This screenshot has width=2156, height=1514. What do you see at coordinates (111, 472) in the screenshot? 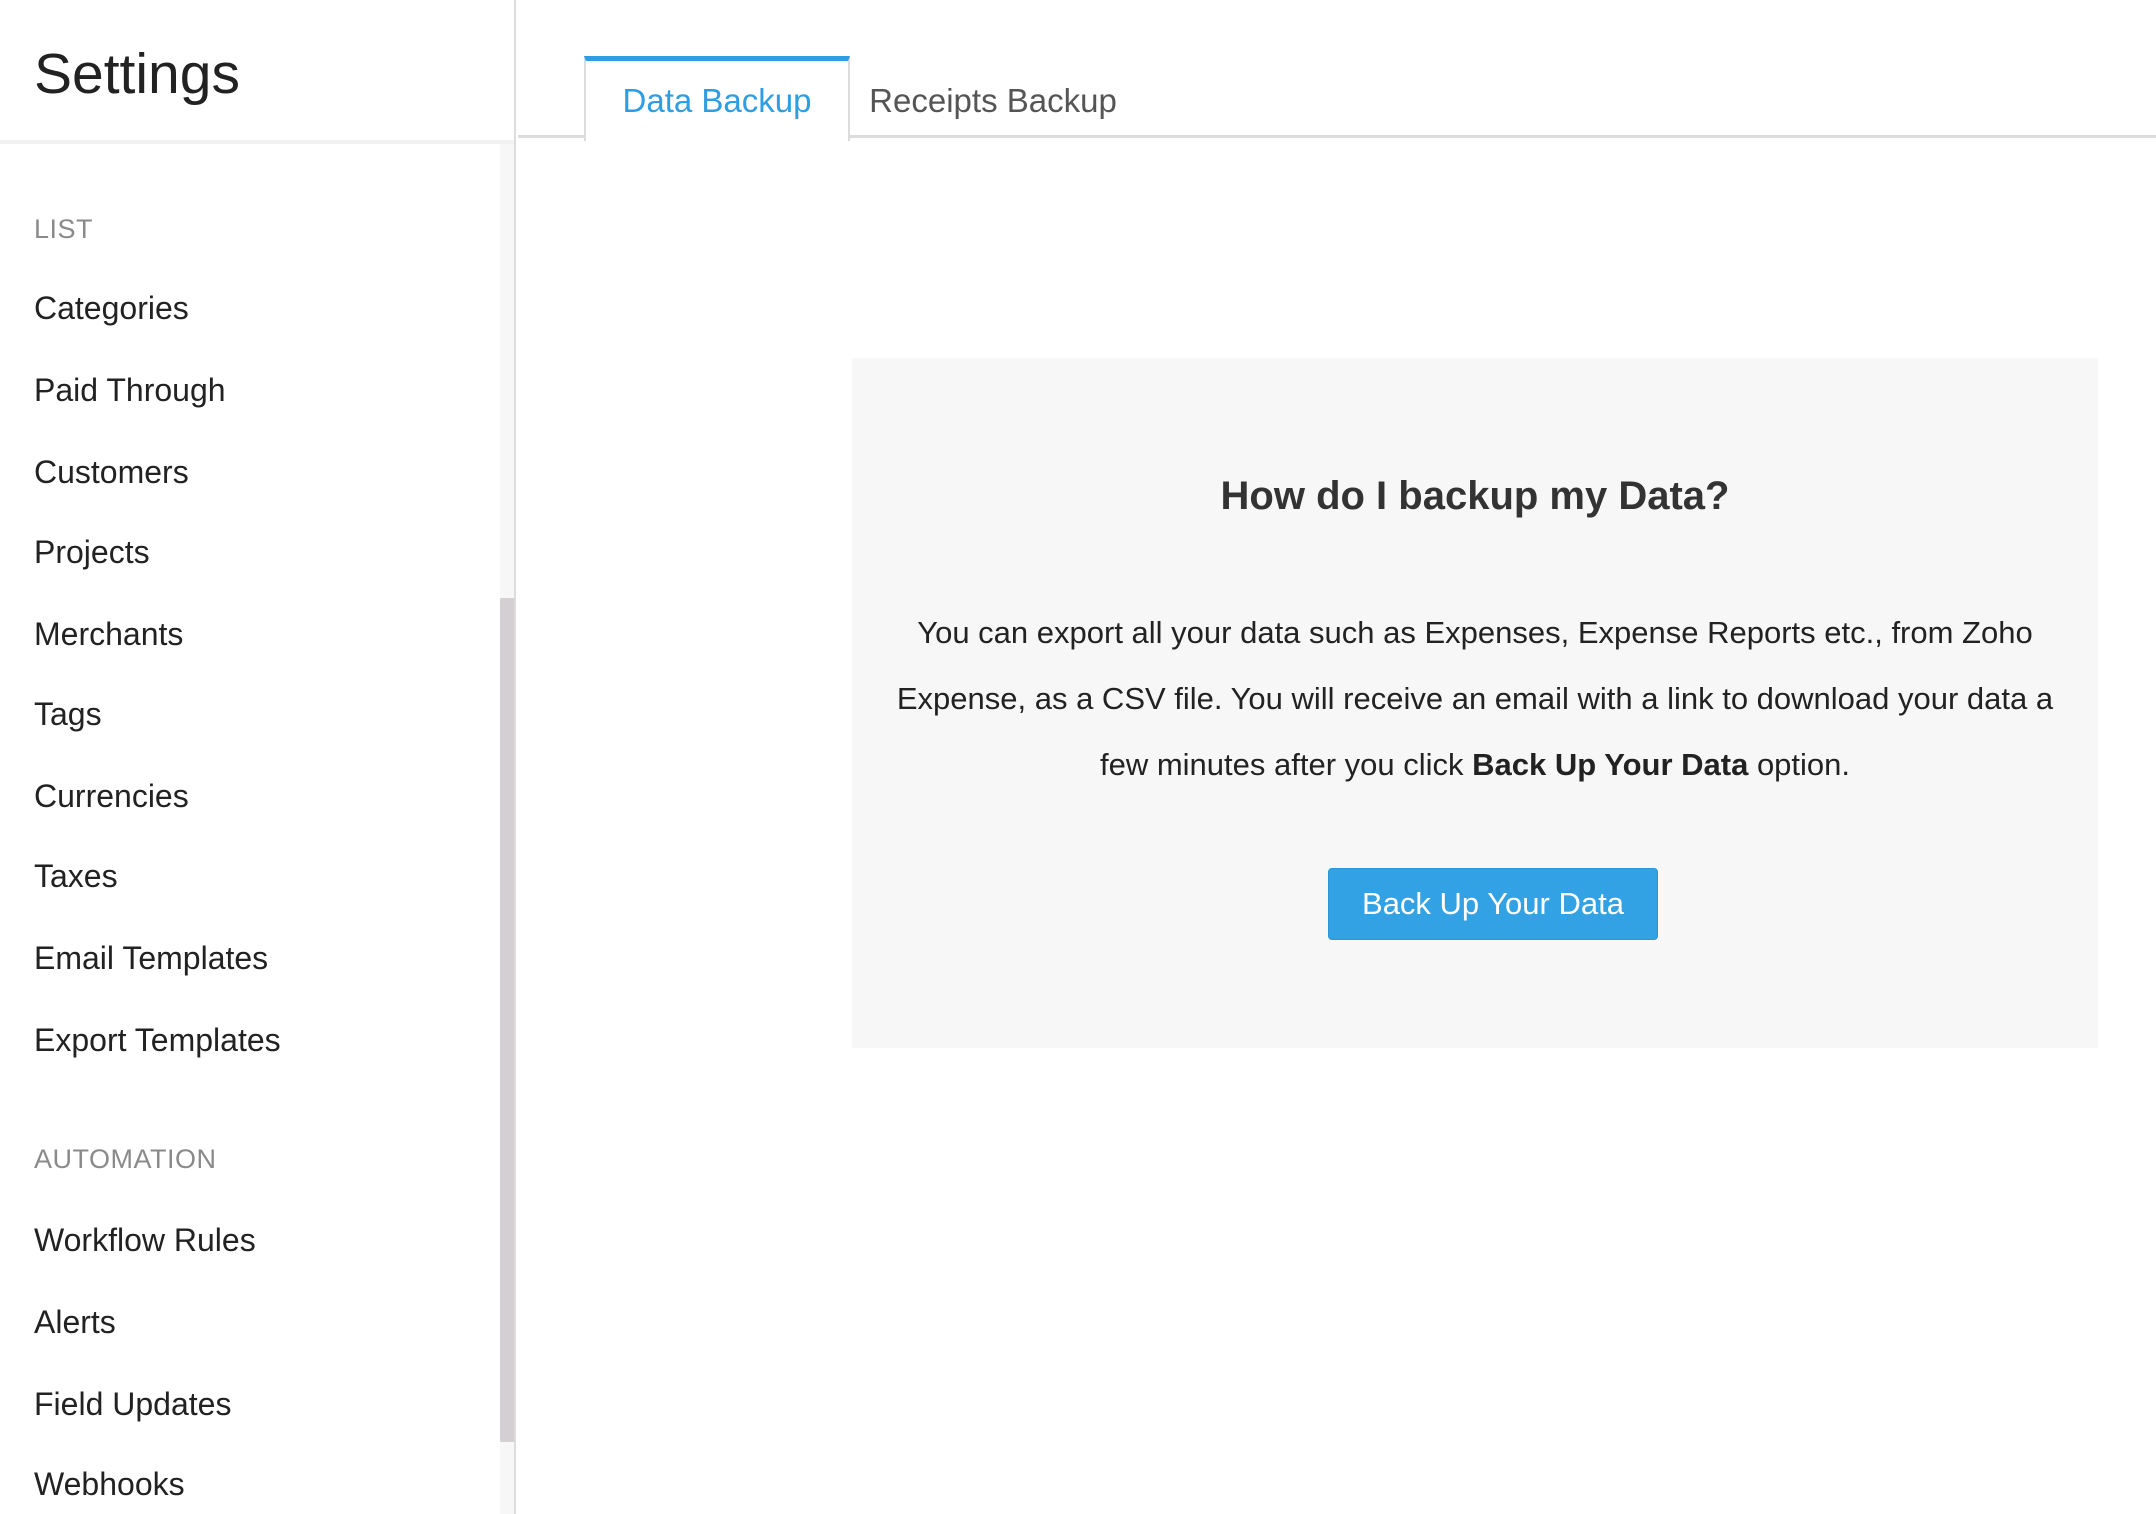
I see `sidebar-item-customers: Customers` at bounding box center [111, 472].